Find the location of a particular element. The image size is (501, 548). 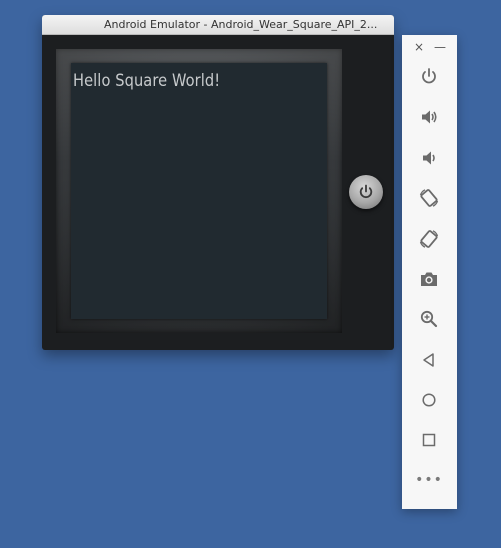

minimize-button: — is located at coordinates (440, 47).